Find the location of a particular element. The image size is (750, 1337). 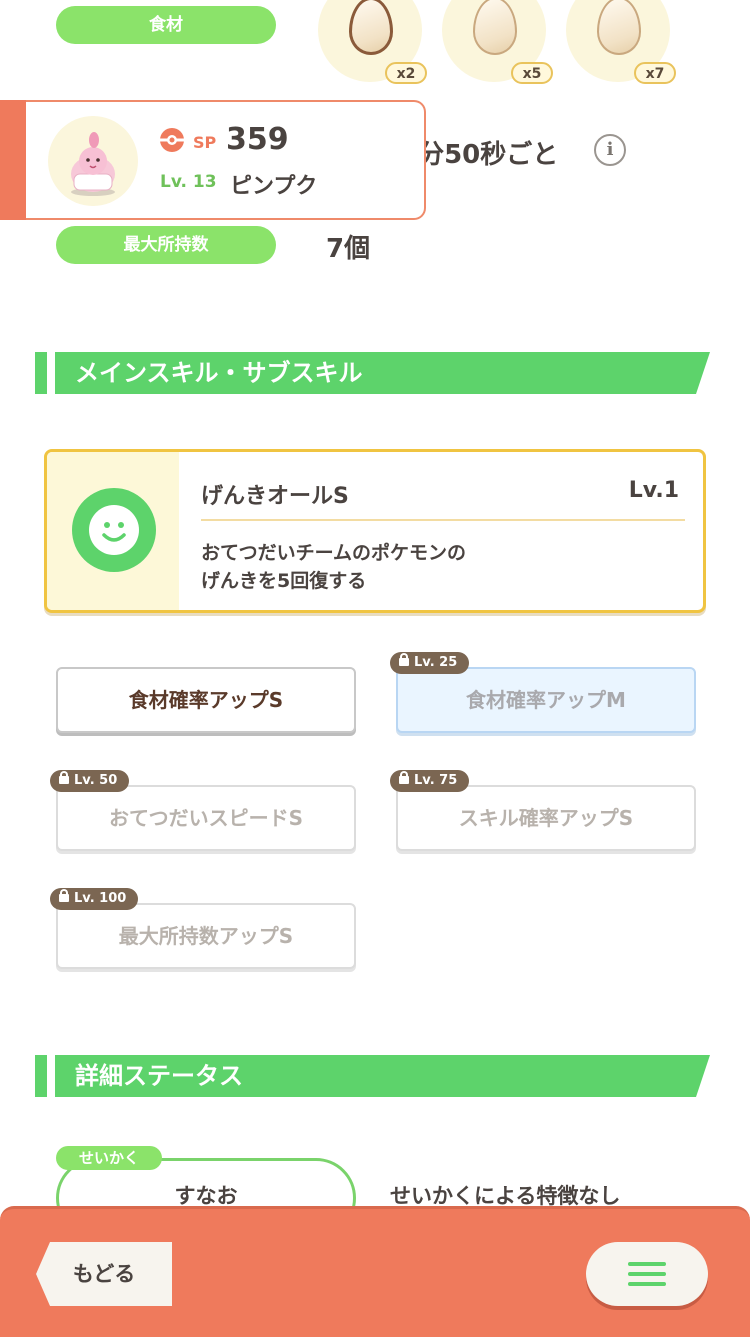

popup-tab is located at coordinates (13, 160).